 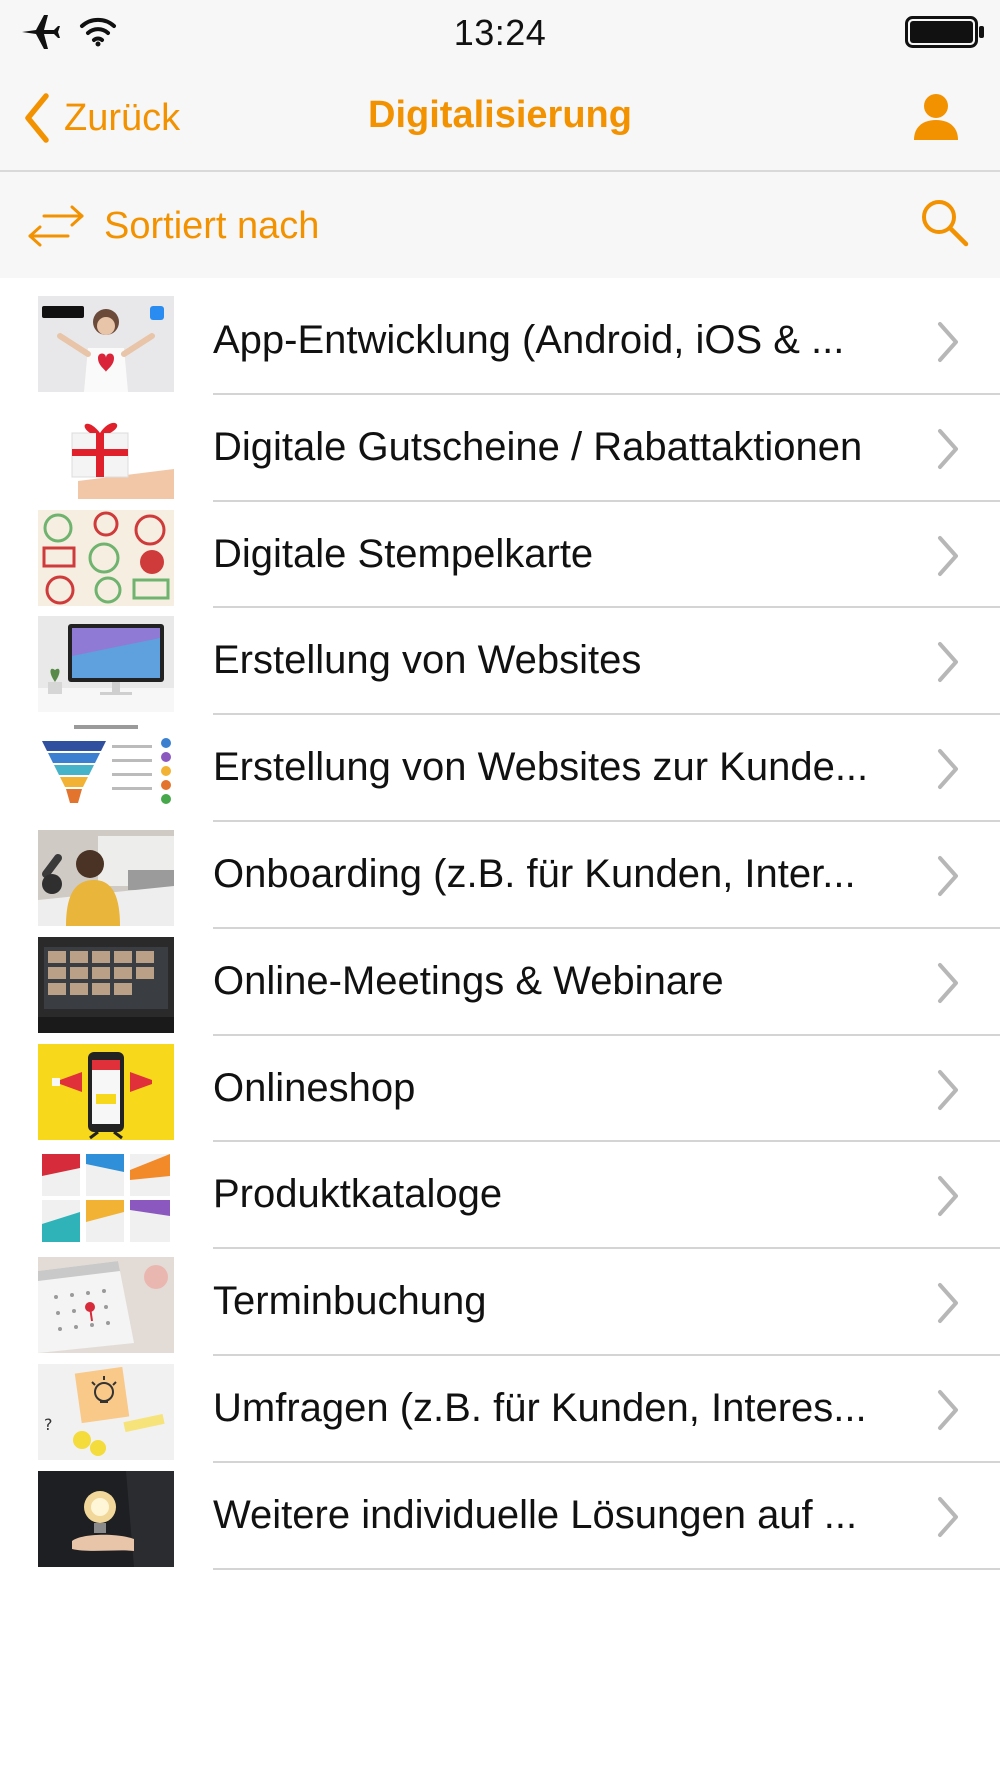 I want to click on list-item-label: Online-Meetings & Webinare, so click(x=468, y=980).